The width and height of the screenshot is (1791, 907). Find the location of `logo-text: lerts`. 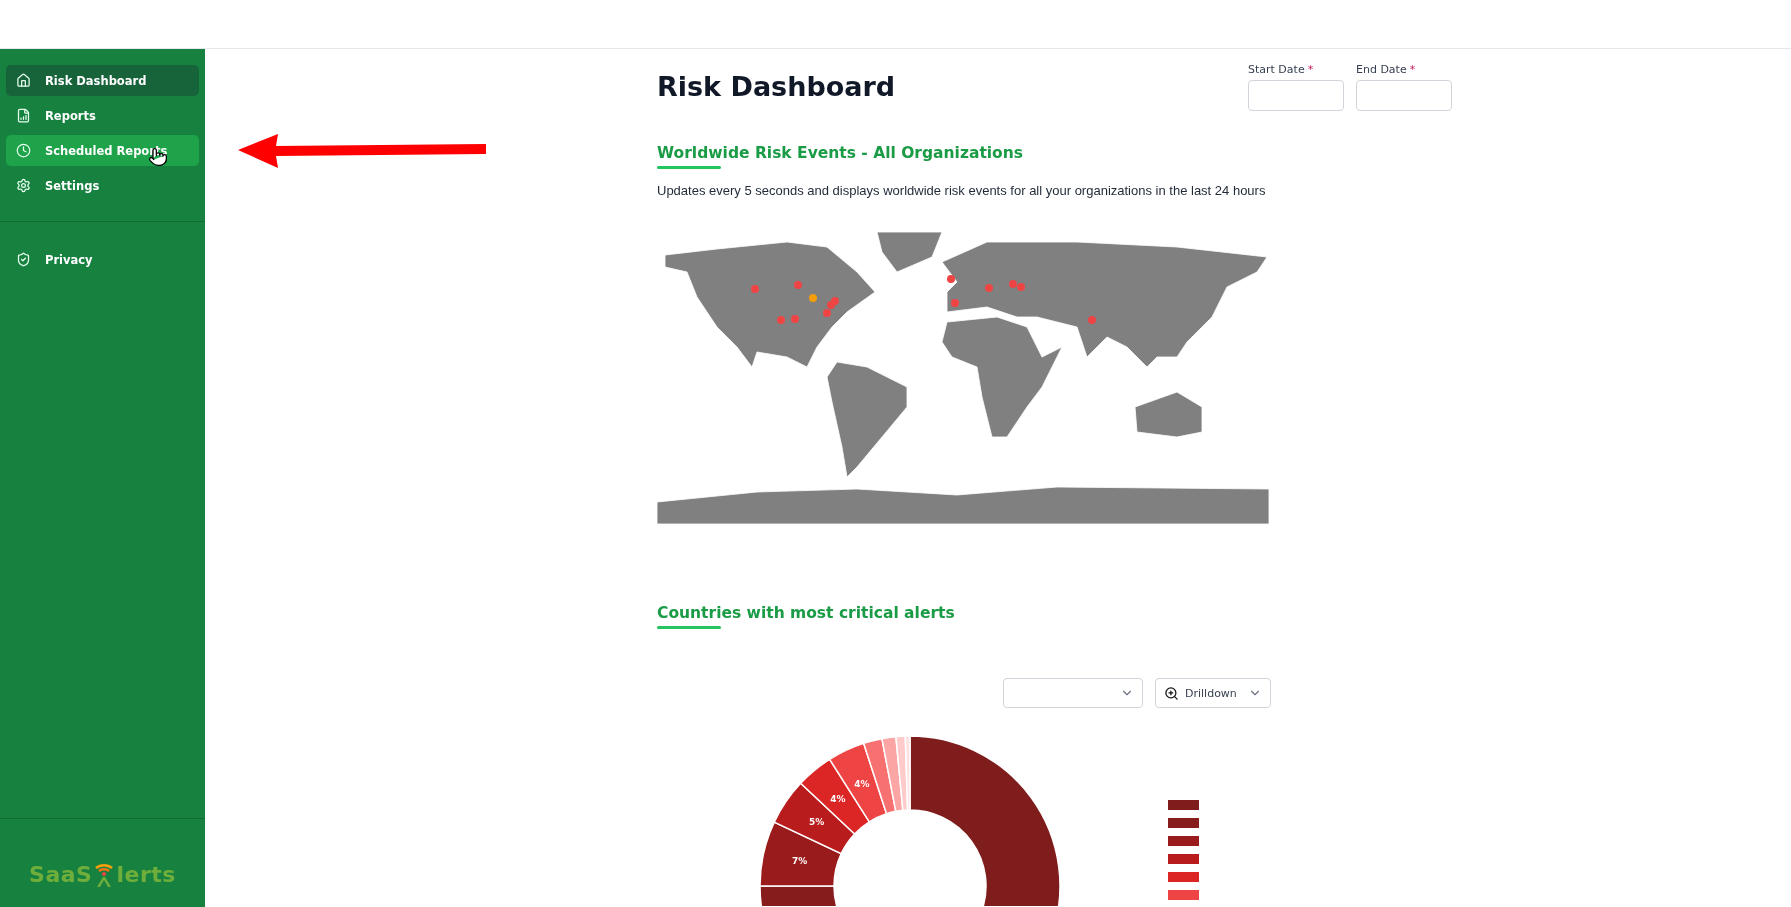

logo-text: lerts is located at coordinates (146, 874).